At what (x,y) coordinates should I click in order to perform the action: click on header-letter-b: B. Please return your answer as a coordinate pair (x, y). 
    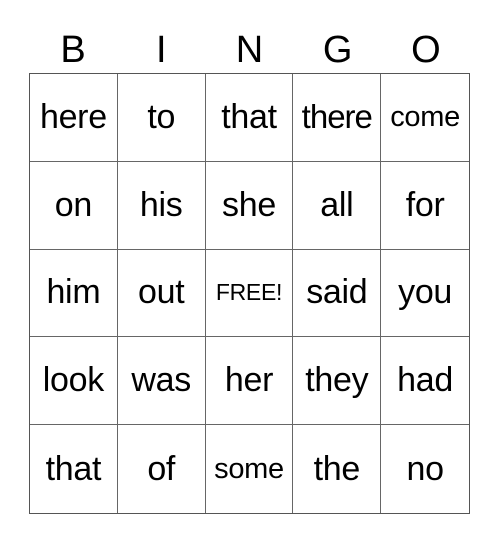
    Looking at the image, I should click on (73, 50).